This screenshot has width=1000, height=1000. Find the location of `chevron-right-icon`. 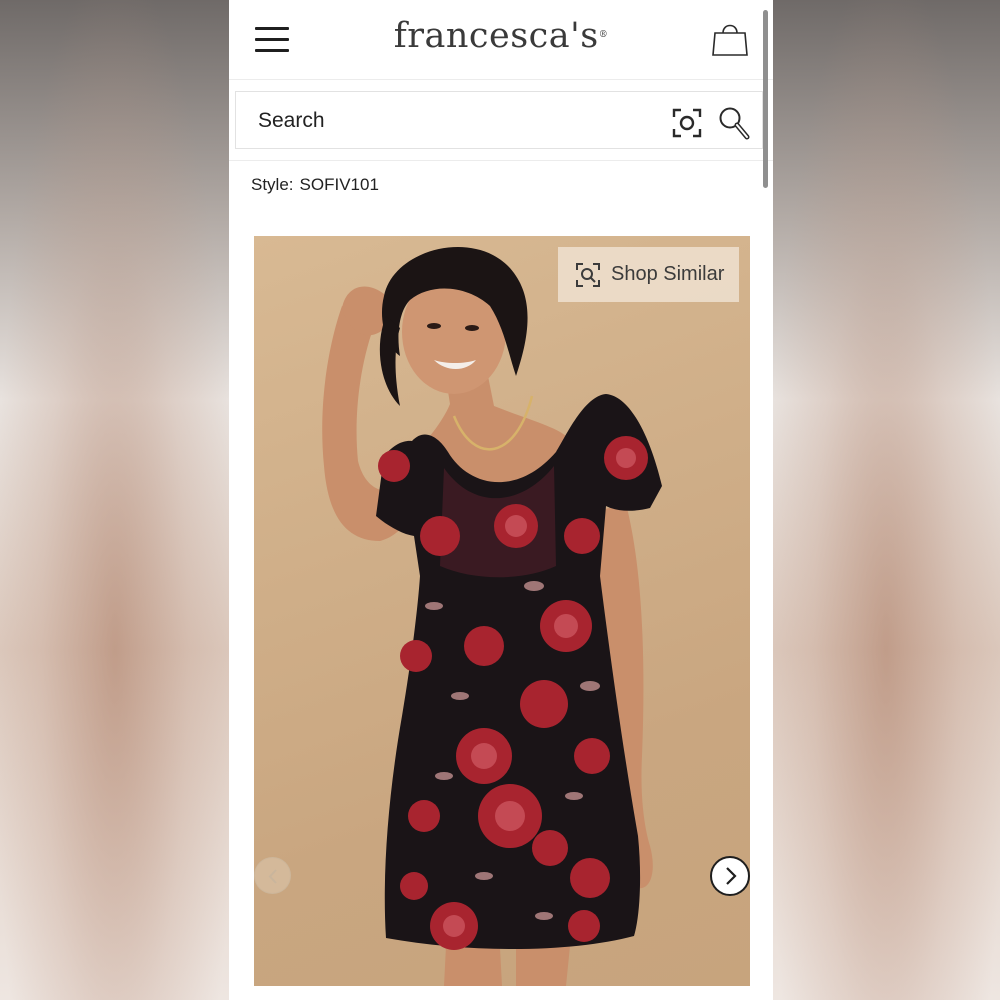

chevron-right-icon is located at coordinates (731, 876).